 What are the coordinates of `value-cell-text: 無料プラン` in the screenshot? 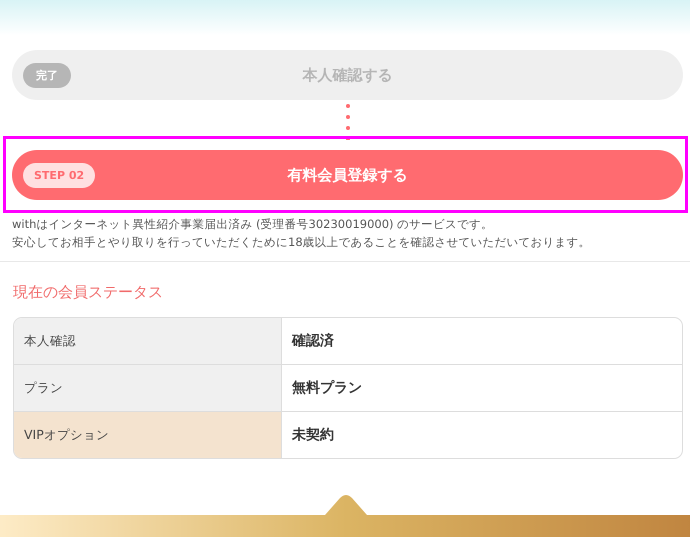 It's located at (327, 388).